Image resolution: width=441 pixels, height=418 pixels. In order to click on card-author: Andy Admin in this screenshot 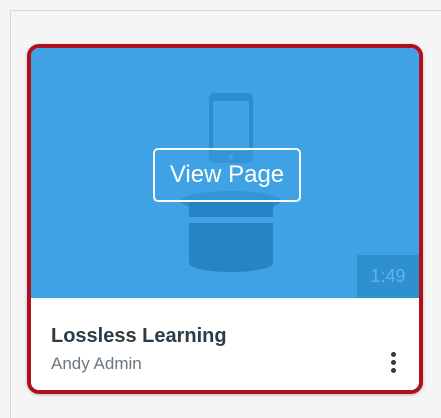, I will do `click(96, 363)`.